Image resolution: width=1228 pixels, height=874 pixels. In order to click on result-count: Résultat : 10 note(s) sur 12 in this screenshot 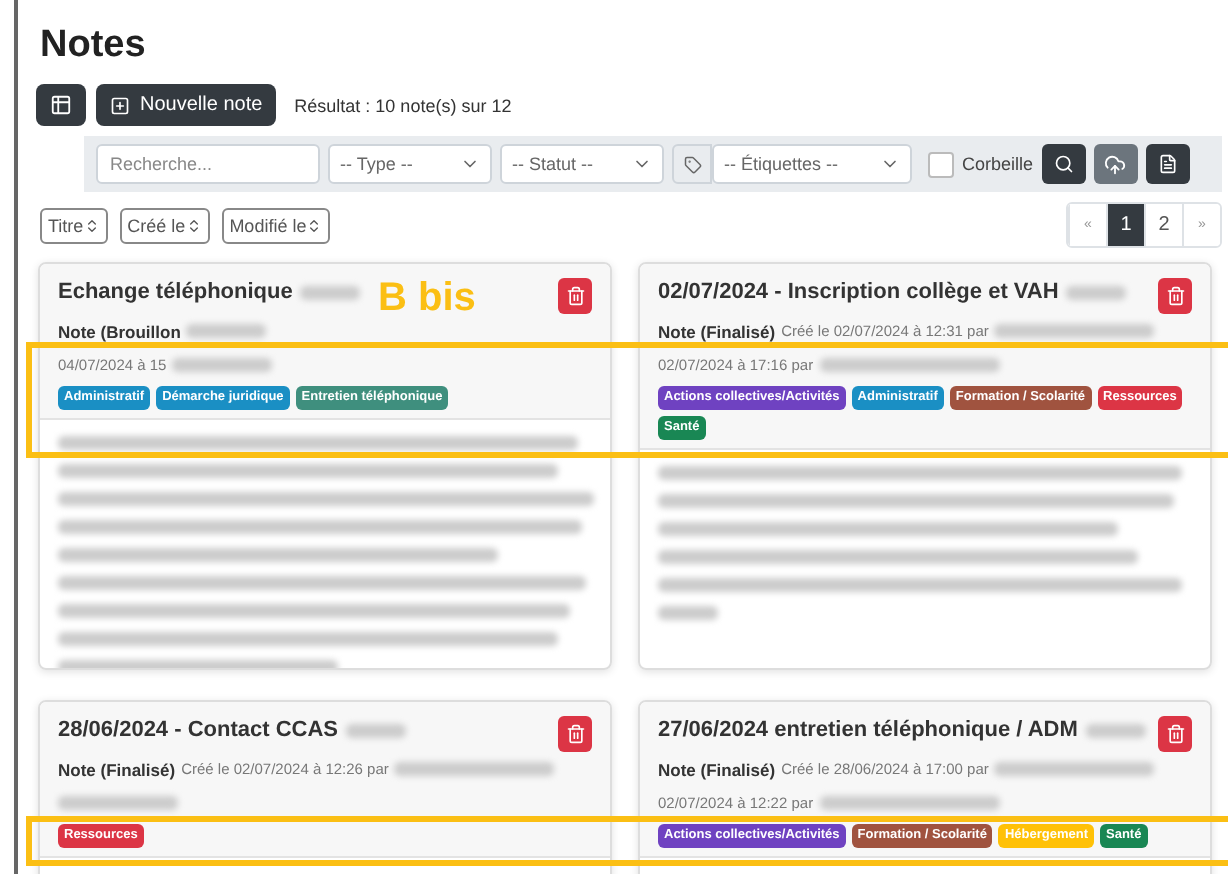, I will do `click(403, 105)`.